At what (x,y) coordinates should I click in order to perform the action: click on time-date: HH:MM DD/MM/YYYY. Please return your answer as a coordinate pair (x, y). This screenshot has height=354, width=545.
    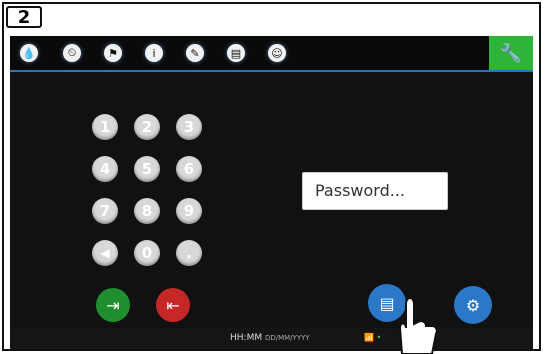
    Looking at the image, I should click on (270, 338).